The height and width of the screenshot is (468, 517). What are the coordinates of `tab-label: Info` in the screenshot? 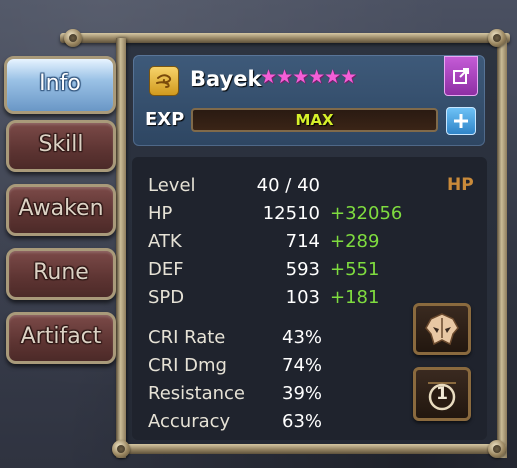 It's located at (60, 83).